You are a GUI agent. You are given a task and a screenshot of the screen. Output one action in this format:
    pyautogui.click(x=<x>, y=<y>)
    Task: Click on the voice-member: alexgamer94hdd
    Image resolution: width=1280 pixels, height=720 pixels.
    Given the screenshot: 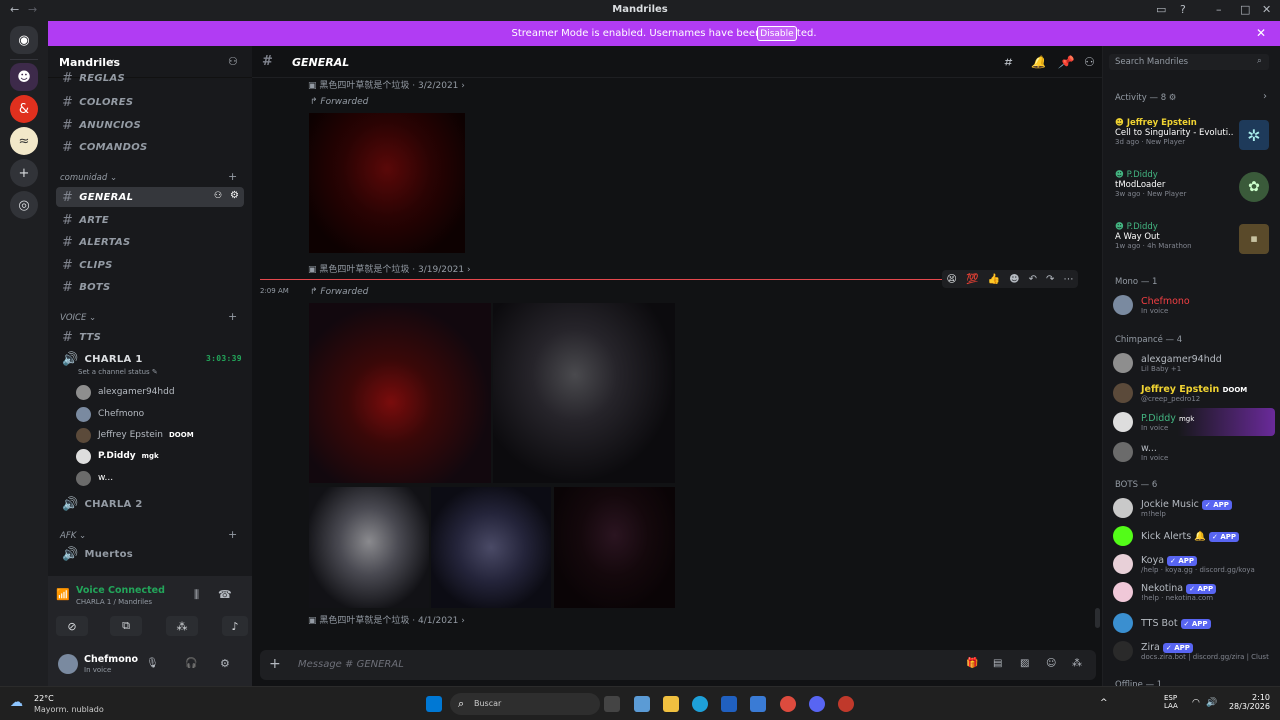 What is the action you would take?
    pyautogui.click(x=125, y=392)
    